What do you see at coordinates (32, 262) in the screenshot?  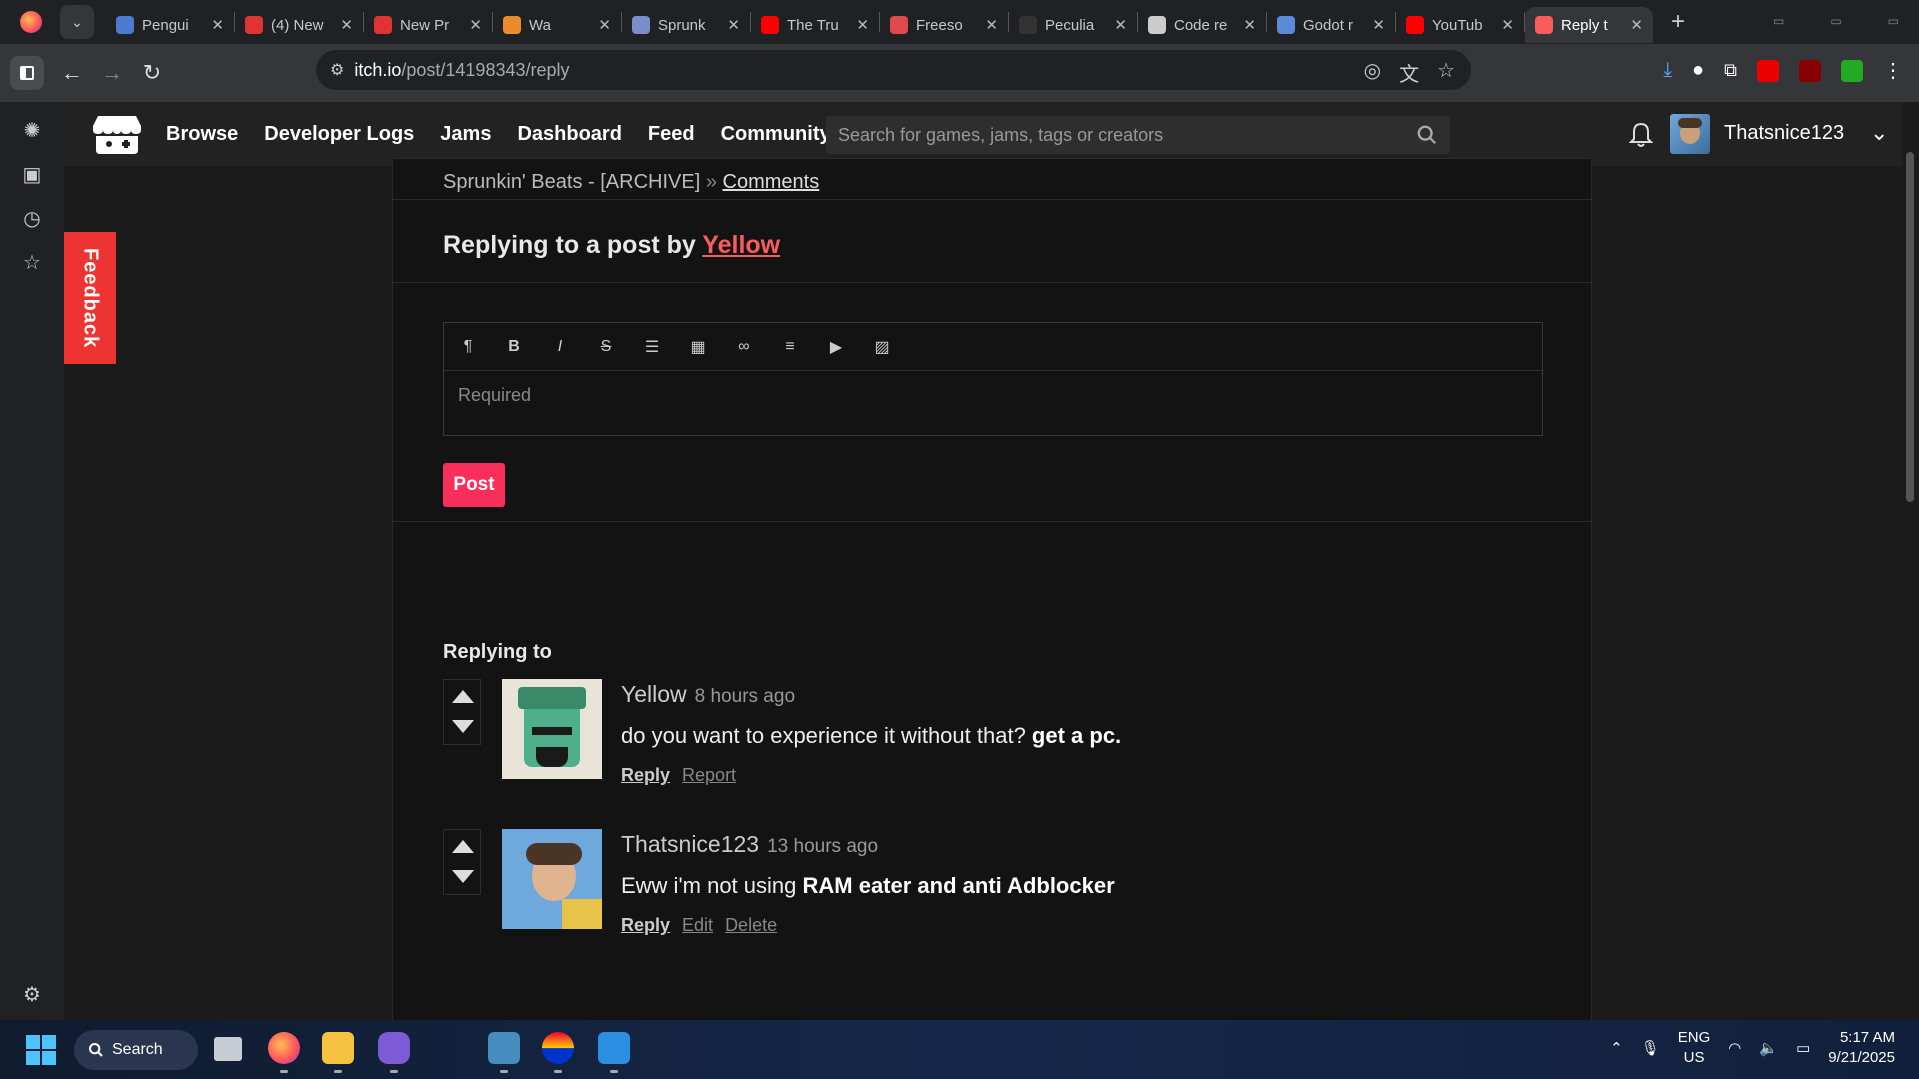 I see `bookmarks-icon: ☆` at bounding box center [32, 262].